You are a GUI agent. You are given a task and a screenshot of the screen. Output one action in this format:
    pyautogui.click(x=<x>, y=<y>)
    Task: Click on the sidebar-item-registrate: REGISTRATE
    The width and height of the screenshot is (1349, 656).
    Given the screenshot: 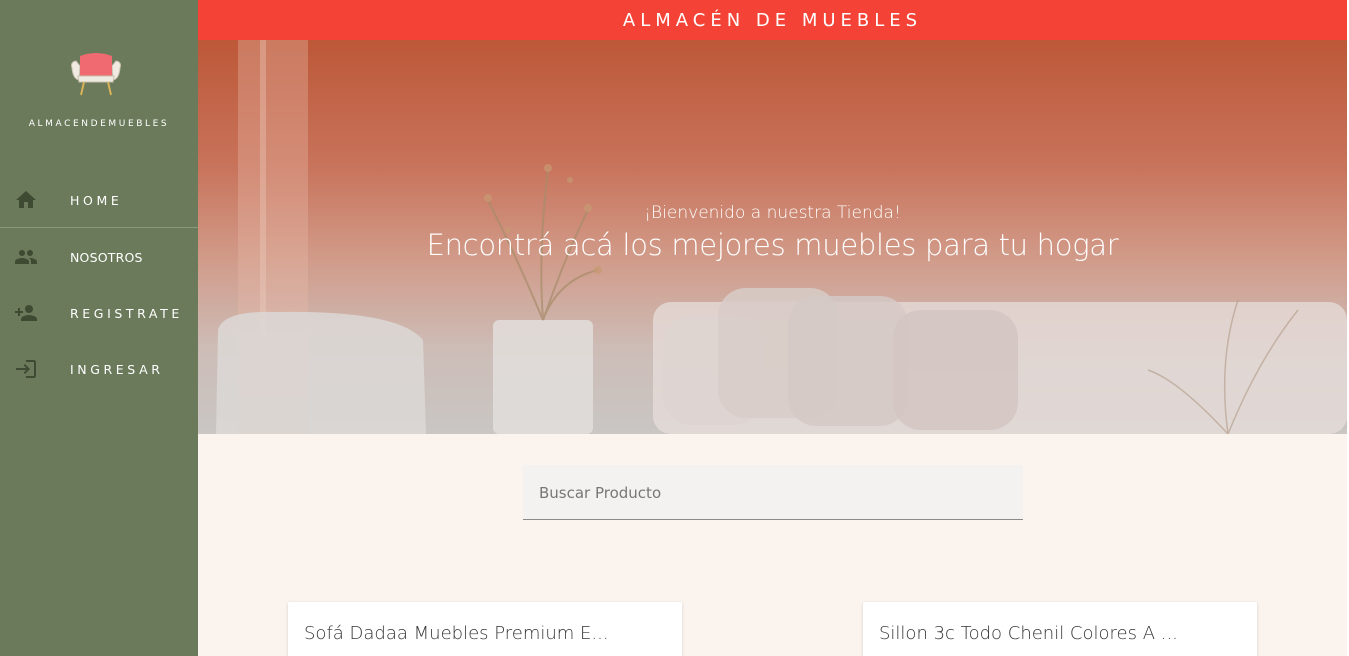 What is the action you would take?
    pyautogui.click(x=99, y=313)
    